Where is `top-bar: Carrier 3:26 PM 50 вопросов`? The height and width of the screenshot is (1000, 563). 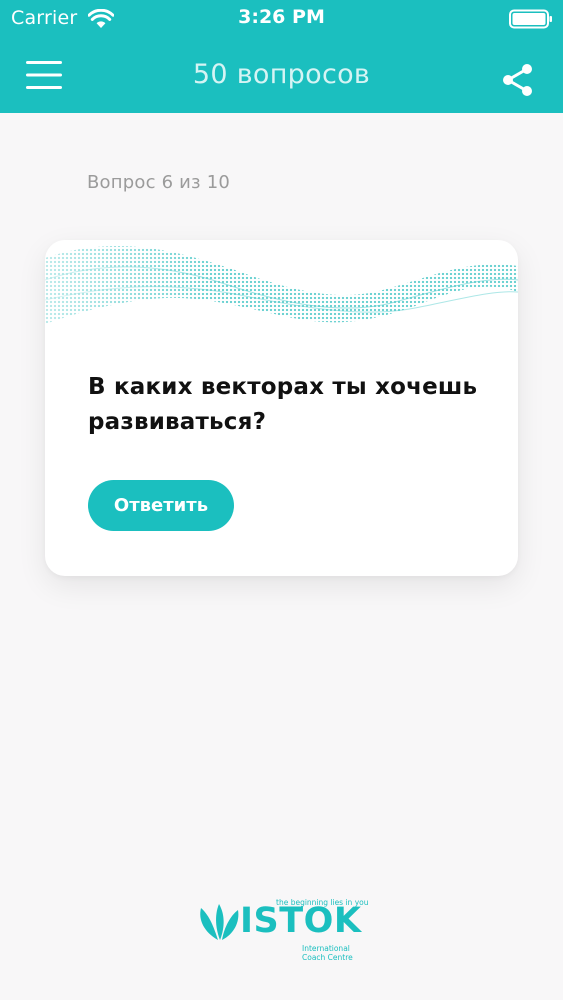 top-bar: Carrier 3:26 PM 50 вопросов is located at coordinates (281, 56).